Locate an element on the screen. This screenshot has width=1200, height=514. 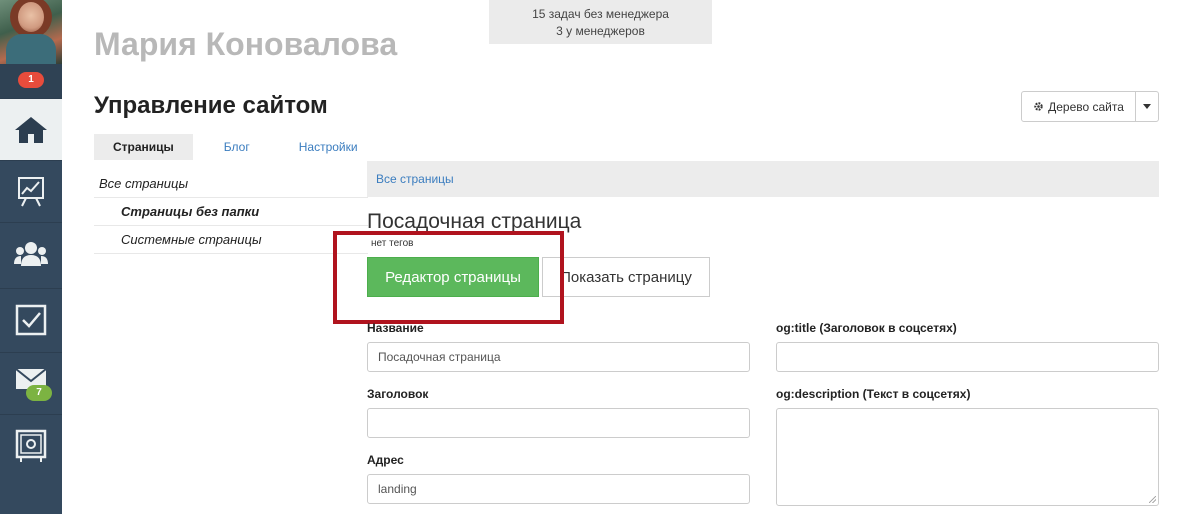
avatar is located at coordinates (31, 32).